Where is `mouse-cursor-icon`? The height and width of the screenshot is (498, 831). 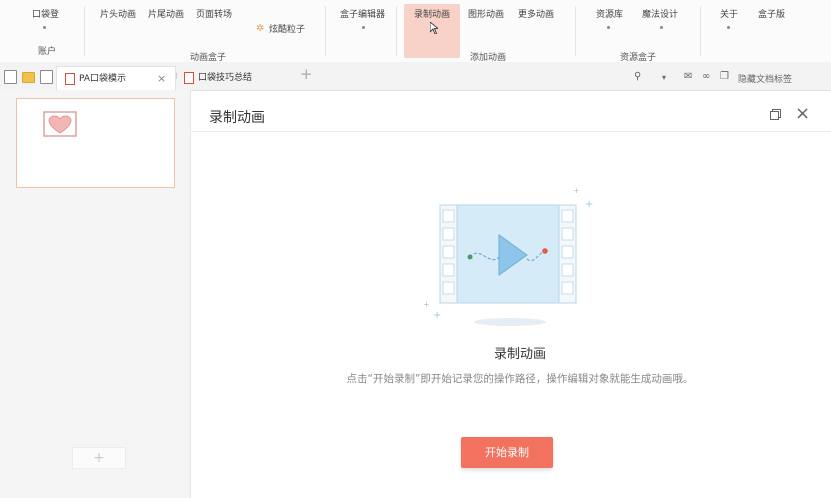 mouse-cursor-icon is located at coordinates (434, 28).